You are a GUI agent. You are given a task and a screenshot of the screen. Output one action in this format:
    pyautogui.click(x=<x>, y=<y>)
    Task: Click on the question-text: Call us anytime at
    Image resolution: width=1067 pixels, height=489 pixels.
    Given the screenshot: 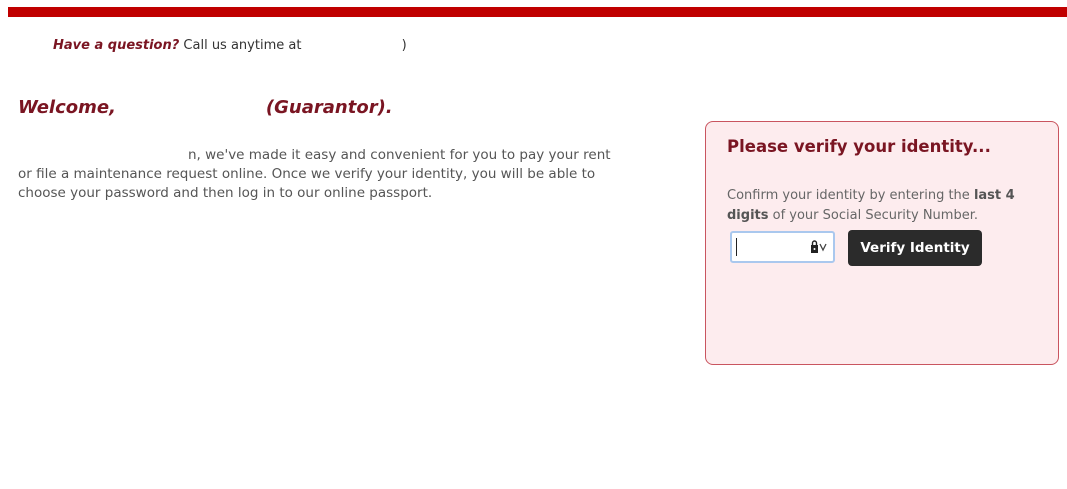 What is the action you would take?
    pyautogui.click(x=242, y=45)
    